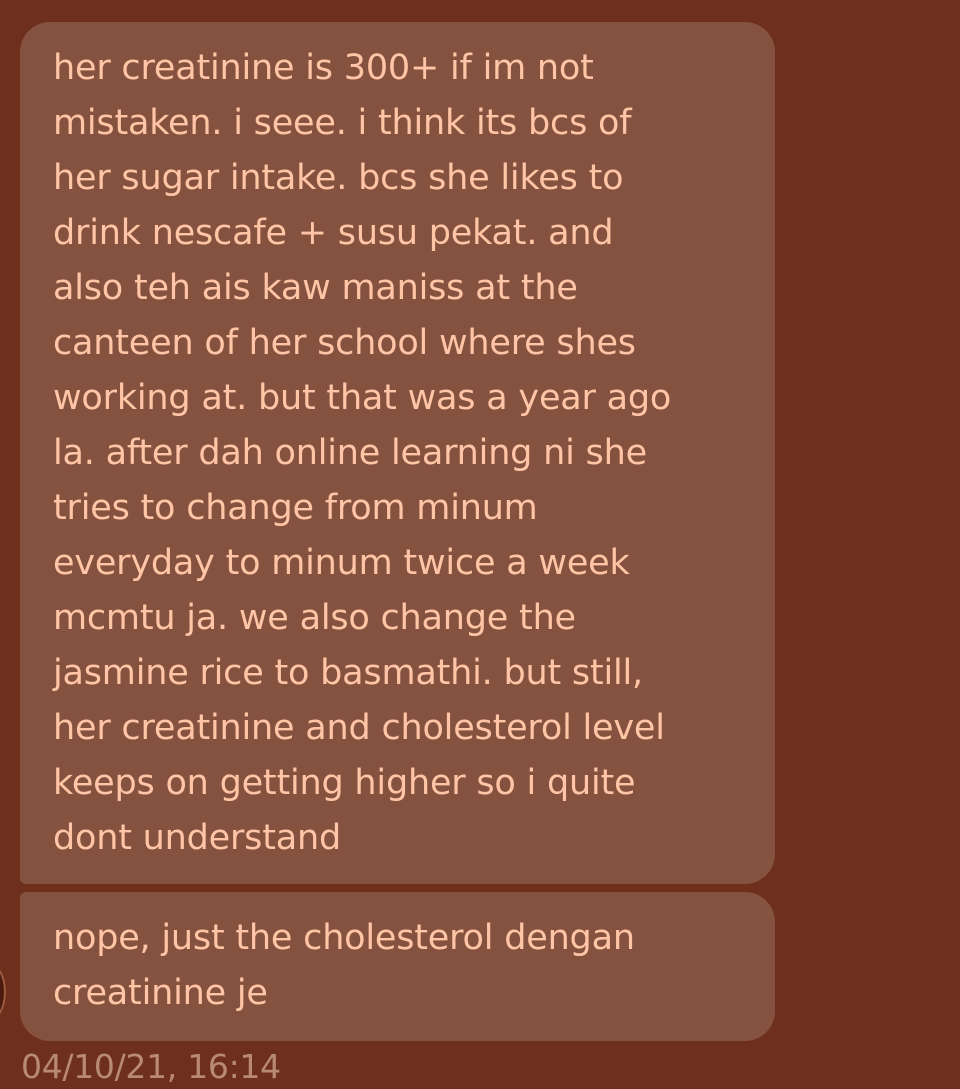 Image resolution: width=960 pixels, height=1089 pixels. Describe the element at coordinates (338, 178) in the screenshot. I see `message-text-line: her sugar intake. bcs she likes to` at that location.